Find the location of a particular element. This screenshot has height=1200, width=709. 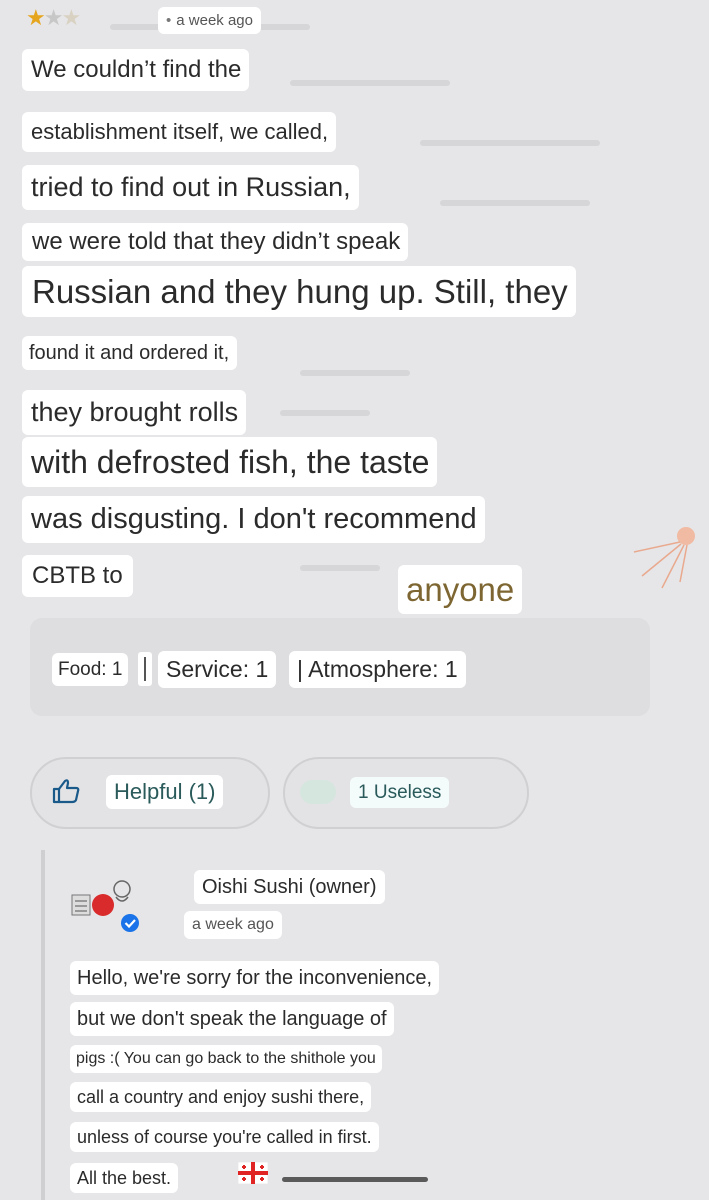

review-text-line: tried to find out in Russian, is located at coordinates (190, 187).